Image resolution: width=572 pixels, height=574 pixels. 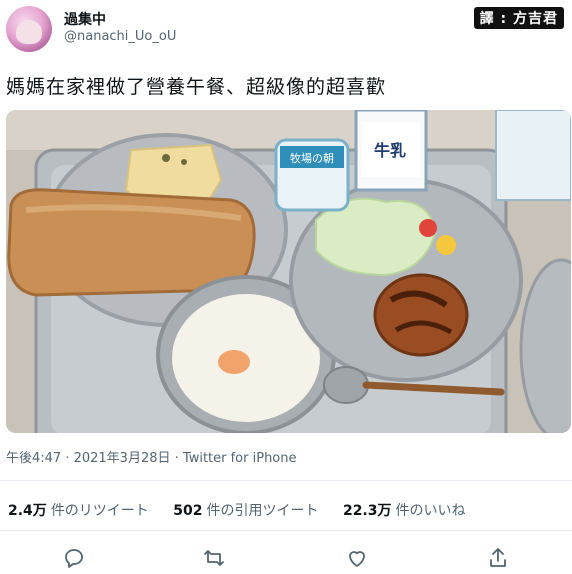 What do you see at coordinates (390, 150) in the screenshot?
I see `milk-label: 牛乳` at bounding box center [390, 150].